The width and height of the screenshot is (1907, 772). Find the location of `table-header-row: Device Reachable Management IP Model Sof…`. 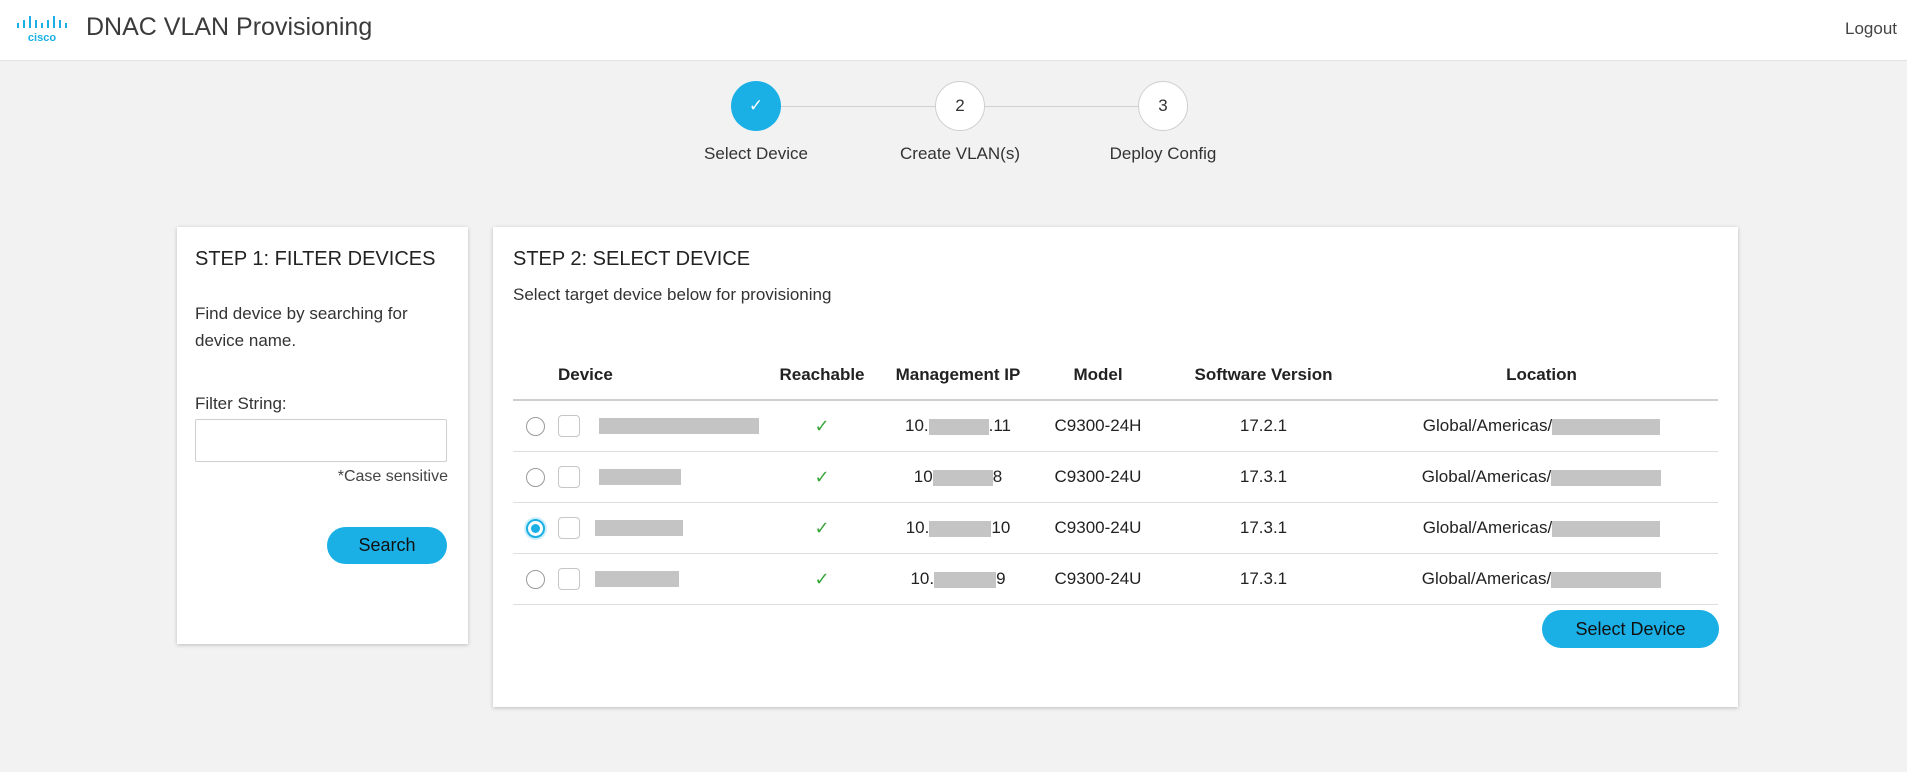

table-header-row: Device Reachable Management IP Model Sof… is located at coordinates (1115, 375).